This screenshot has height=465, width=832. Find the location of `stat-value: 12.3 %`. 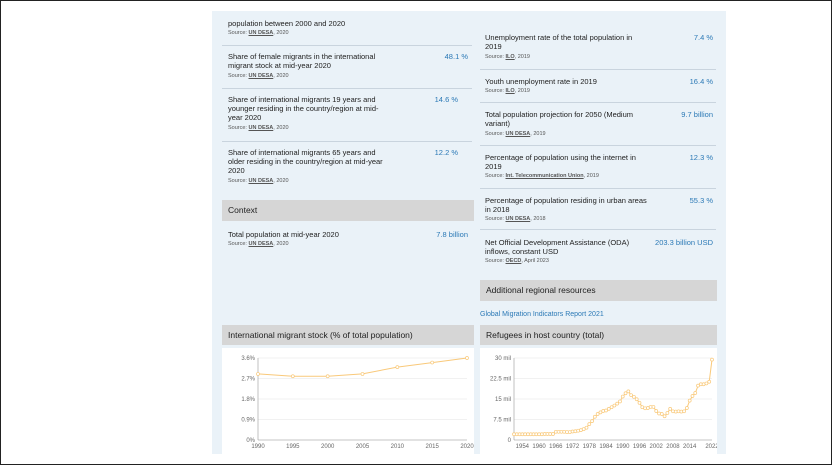

stat-value: 12.3 % is located at coordinates (701, 157).